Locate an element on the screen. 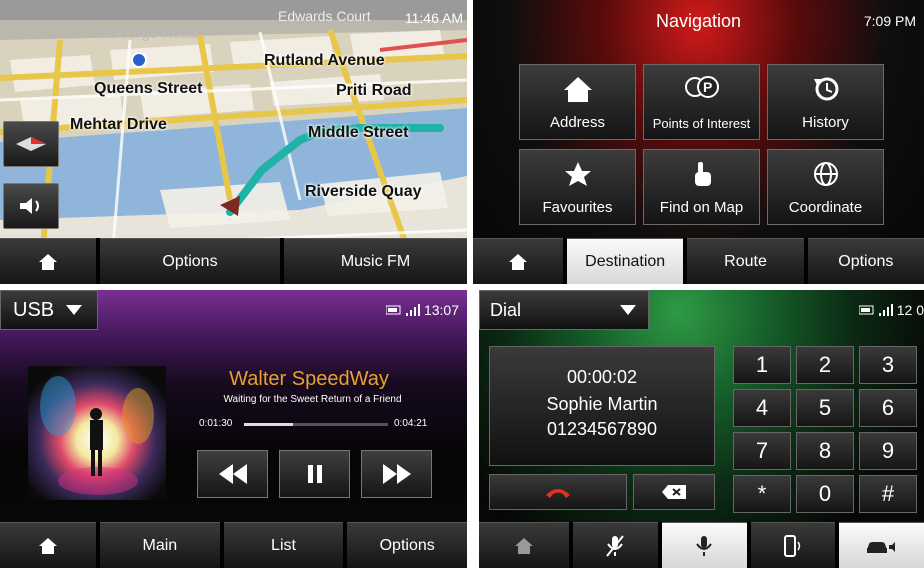  keypad-key-1: 1 is located at coordinates (762, 365).